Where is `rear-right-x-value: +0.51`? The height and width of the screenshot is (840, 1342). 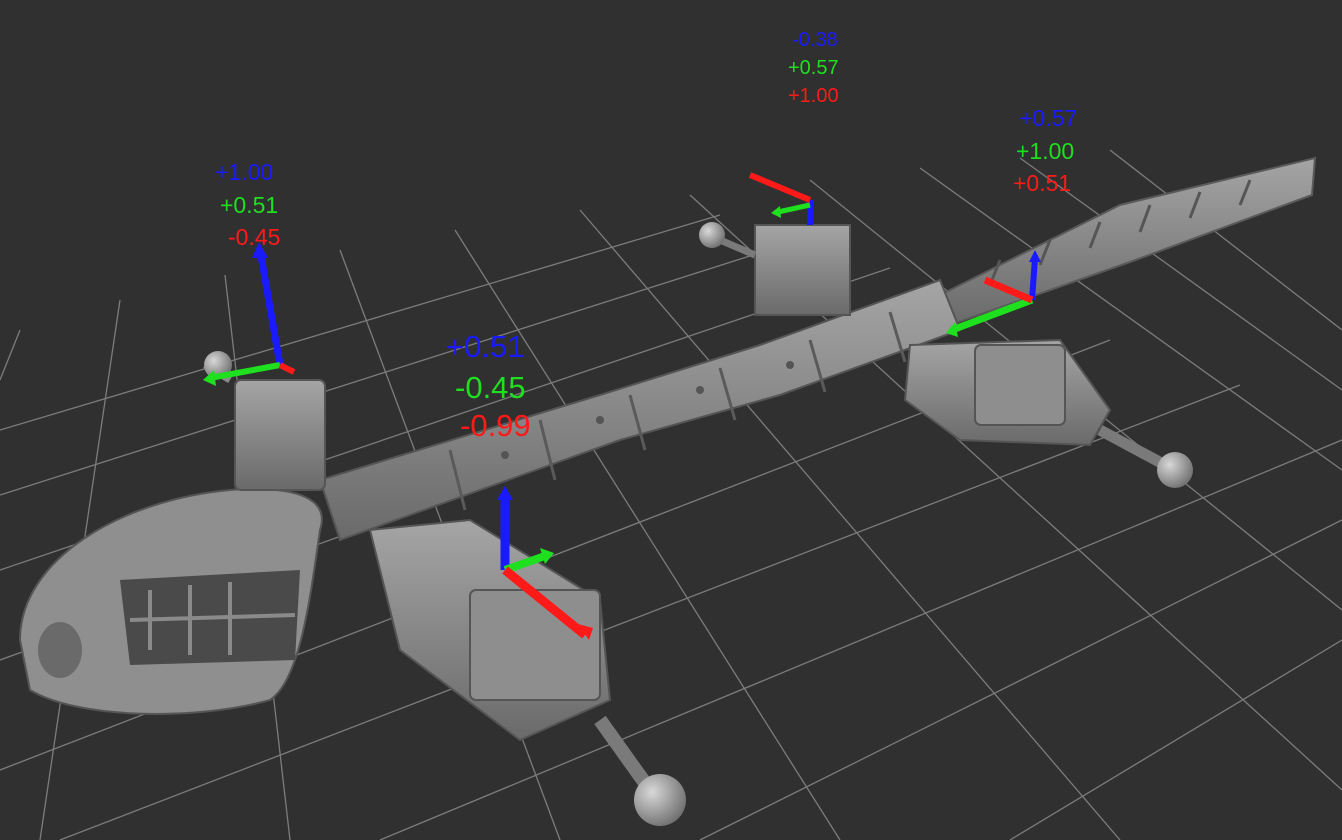 rear-right-x-value: +0.51 is located at coordinates (1042, 183).